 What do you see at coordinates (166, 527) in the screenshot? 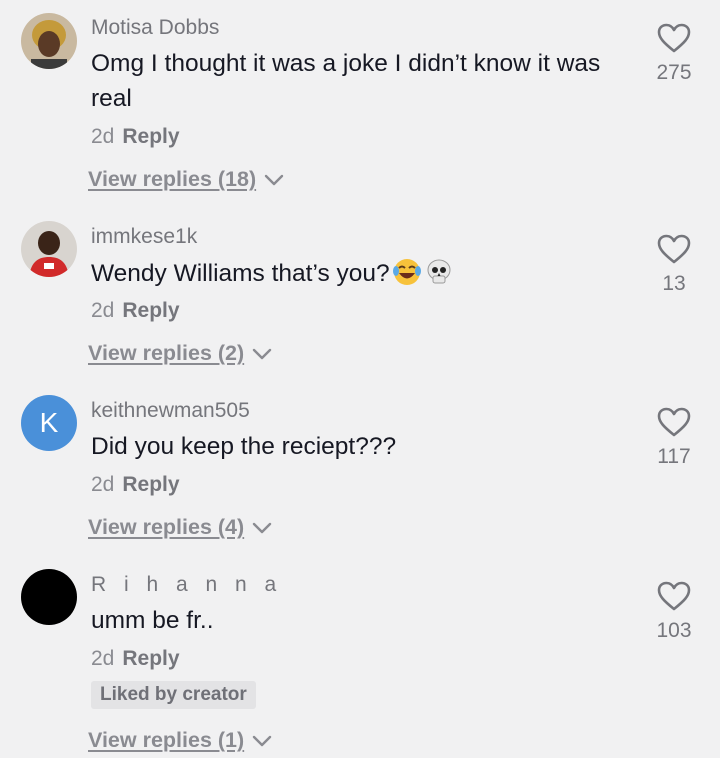
I see `view-replies-label: View replies (4)` at bounding box center [166, 527].